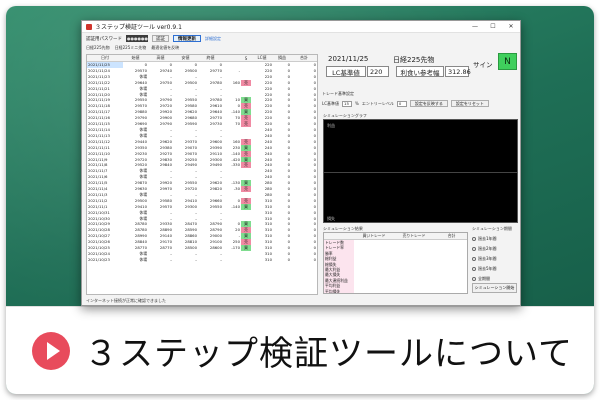 Image resolution: width=600 pixels, height=400 pixels. I want to click on reset-settings-button: 設定をリセット, so click(469, 103).